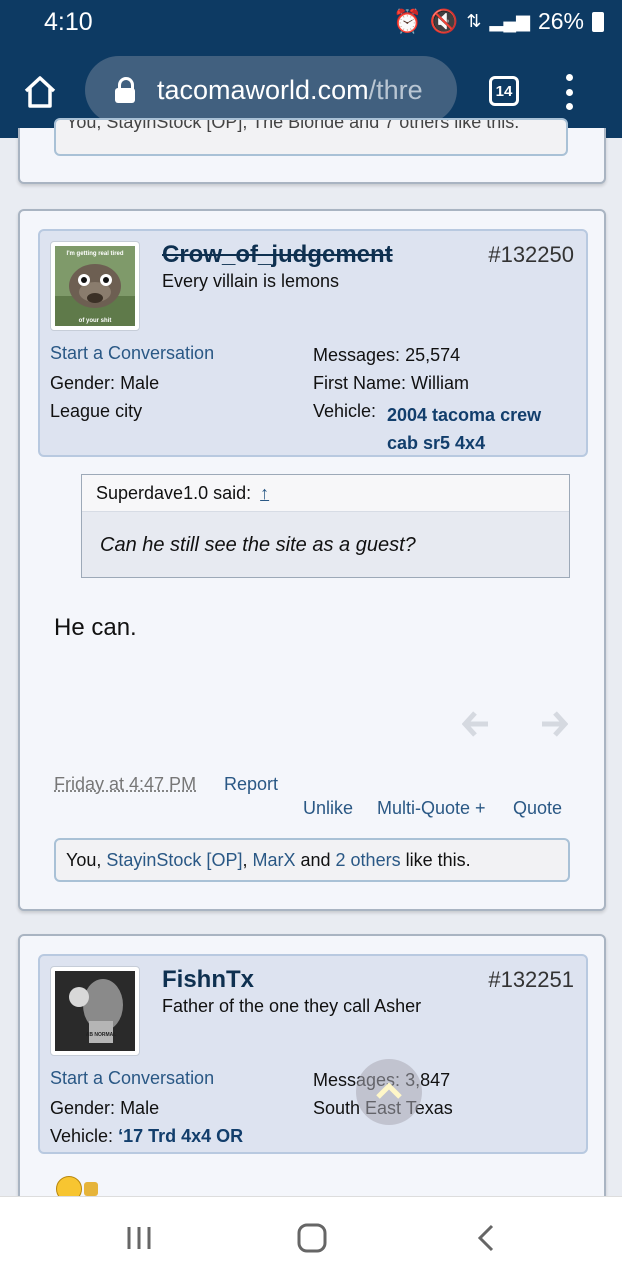  What do you see at coordinates (433, 355) in the screenshot?
I see `messages-value: 25,574` at bounding box center [433, 355].